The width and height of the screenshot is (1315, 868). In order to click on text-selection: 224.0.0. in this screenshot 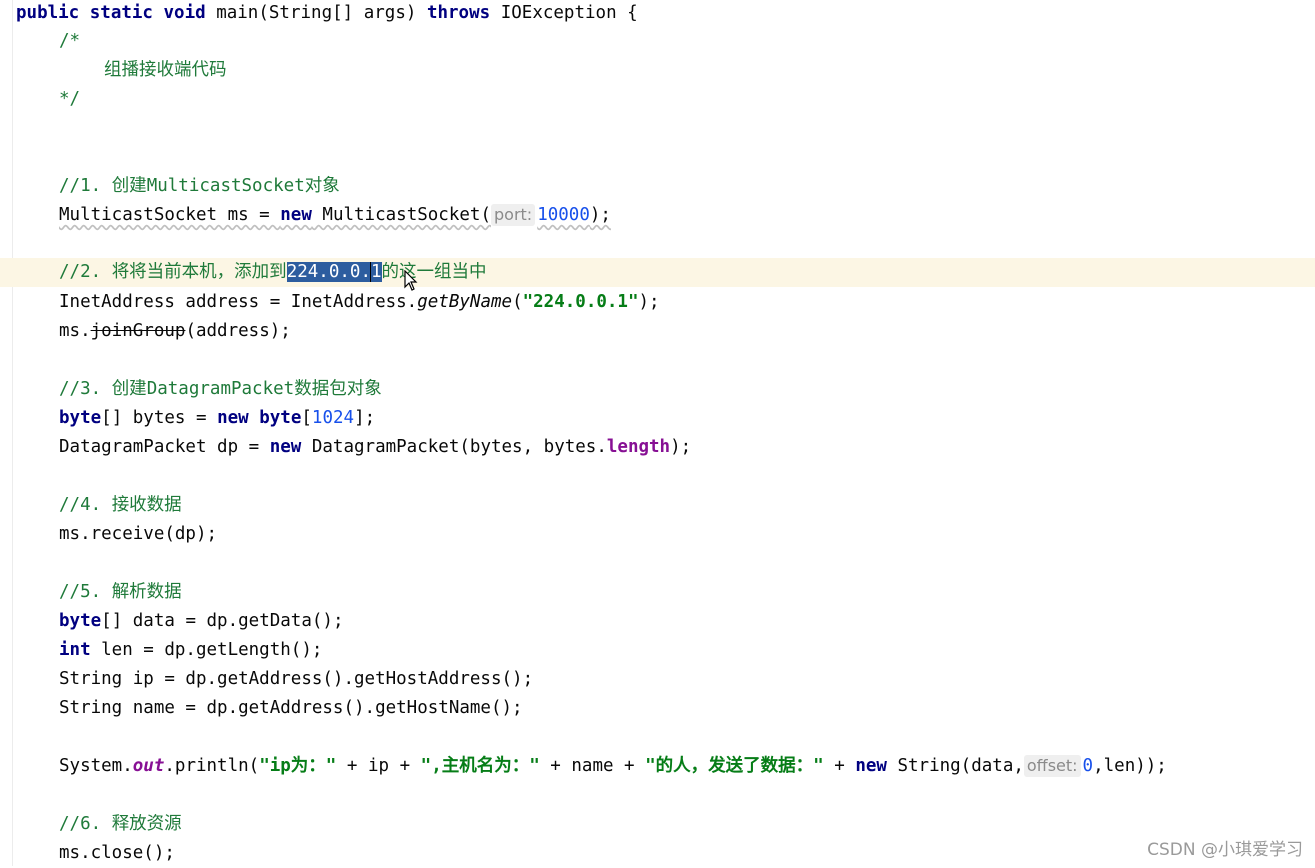, I will do `click(328, 272)`.